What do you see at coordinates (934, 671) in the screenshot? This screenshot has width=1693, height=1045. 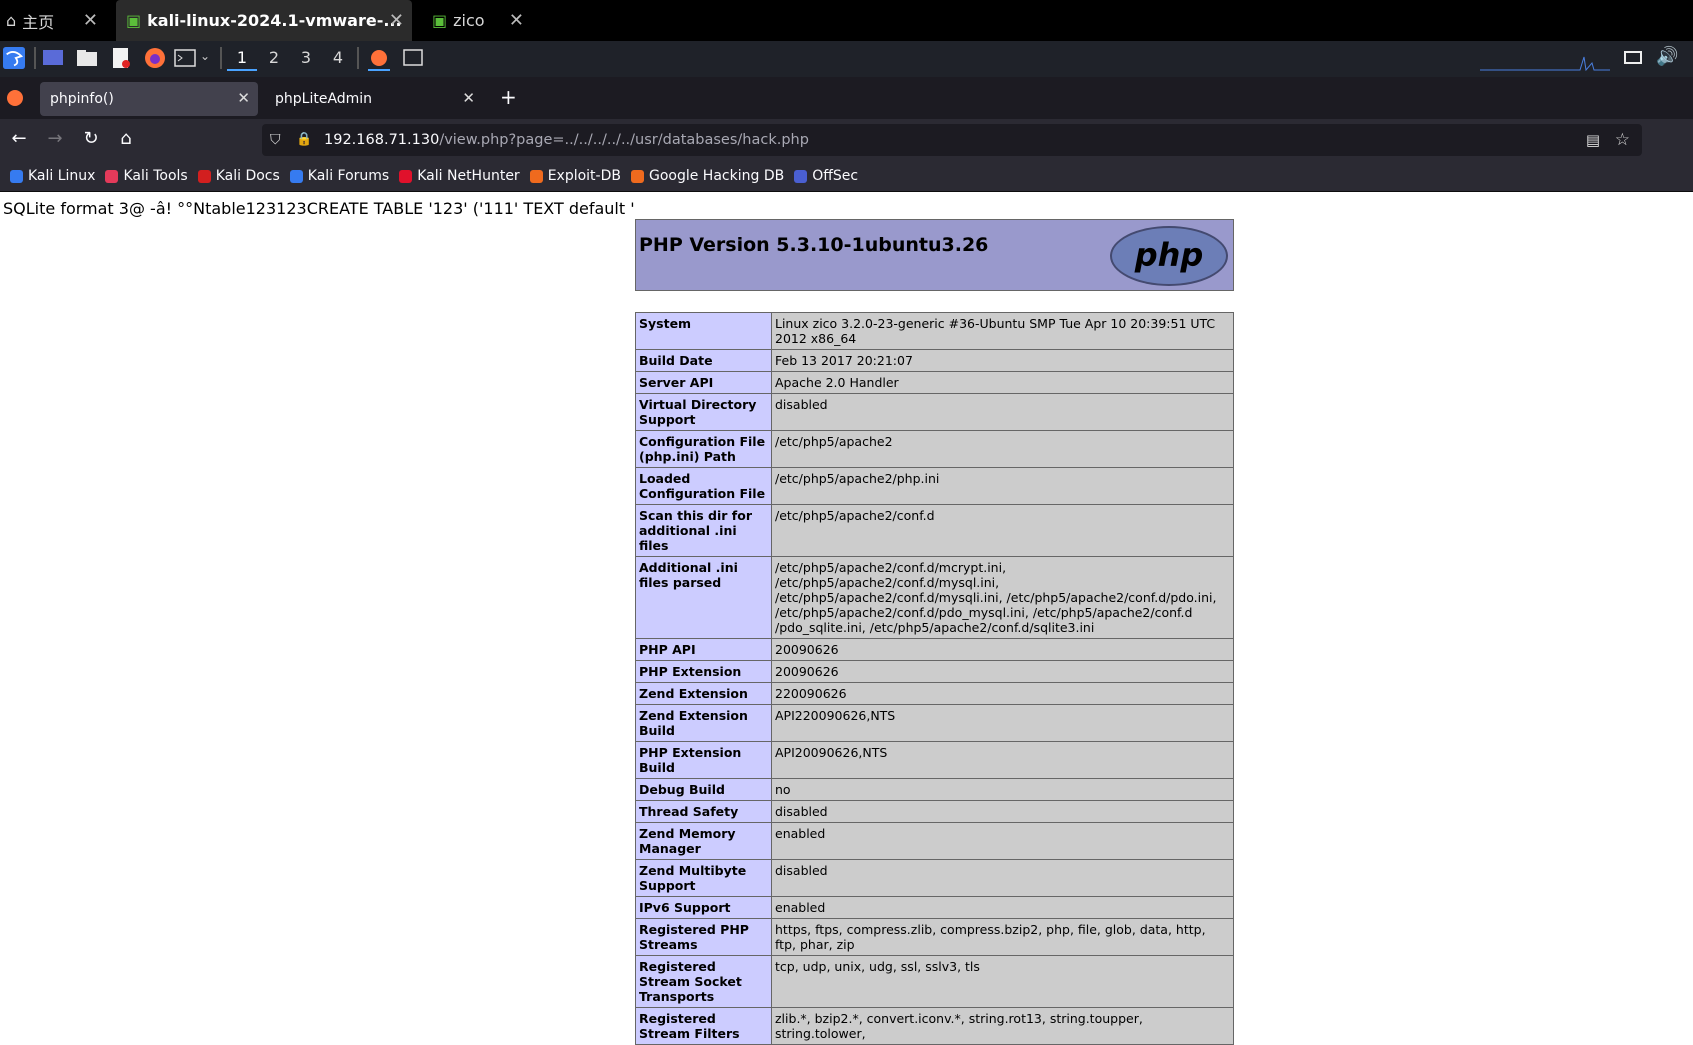 I see `table-row: PHP Extension 20090626` at bounding box center [934, 671].